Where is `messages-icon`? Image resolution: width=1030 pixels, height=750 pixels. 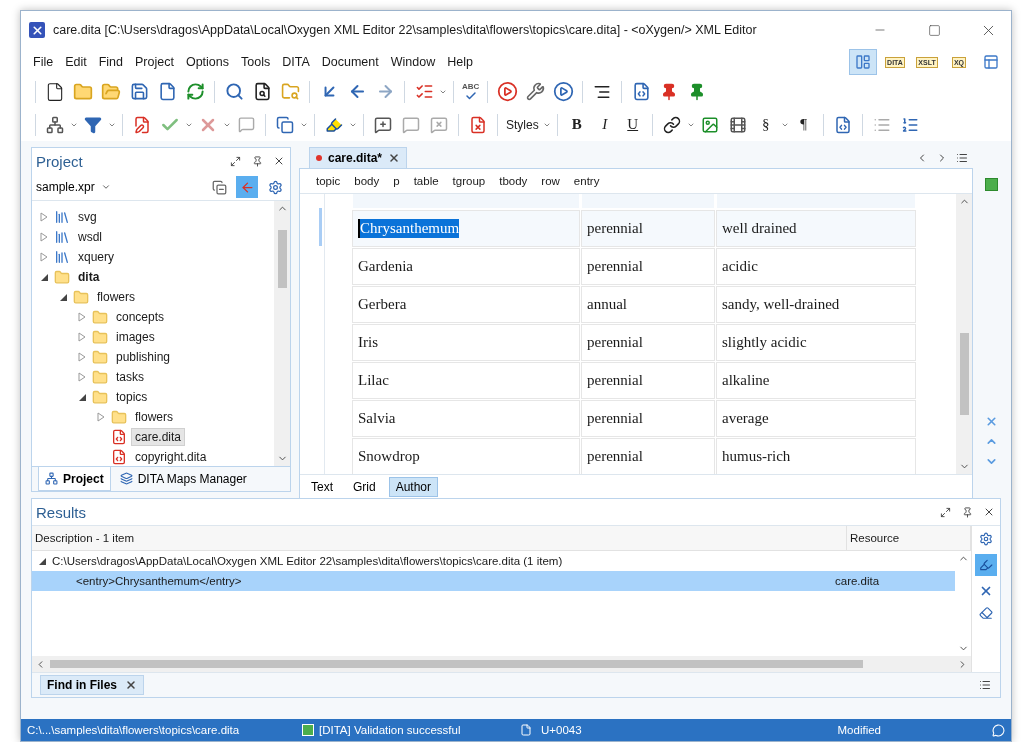 messages-icon is located at coordinates (998, 730).